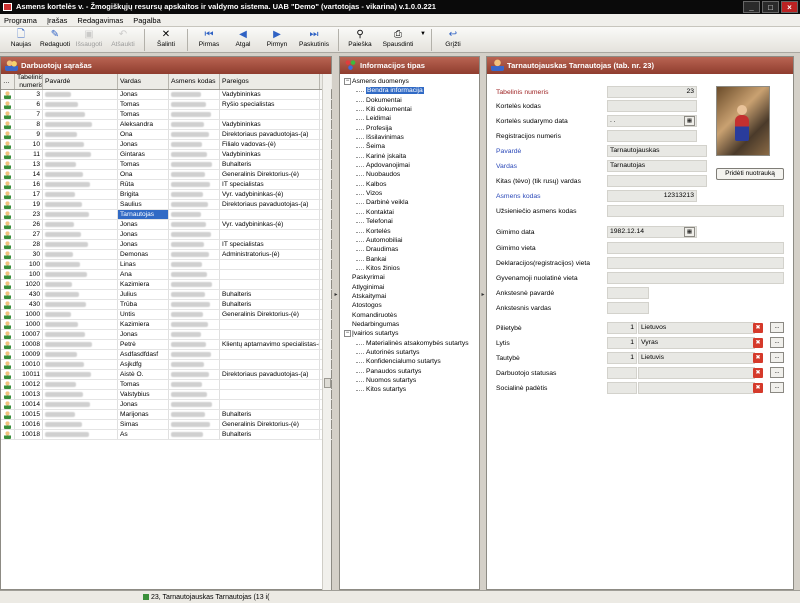 The width and height of the screenshot is (800, 603). Describe the element at coordinates (166, 95) in the screenshot. I see `table-row: 3 Jonas Vadybininkas` at that location.